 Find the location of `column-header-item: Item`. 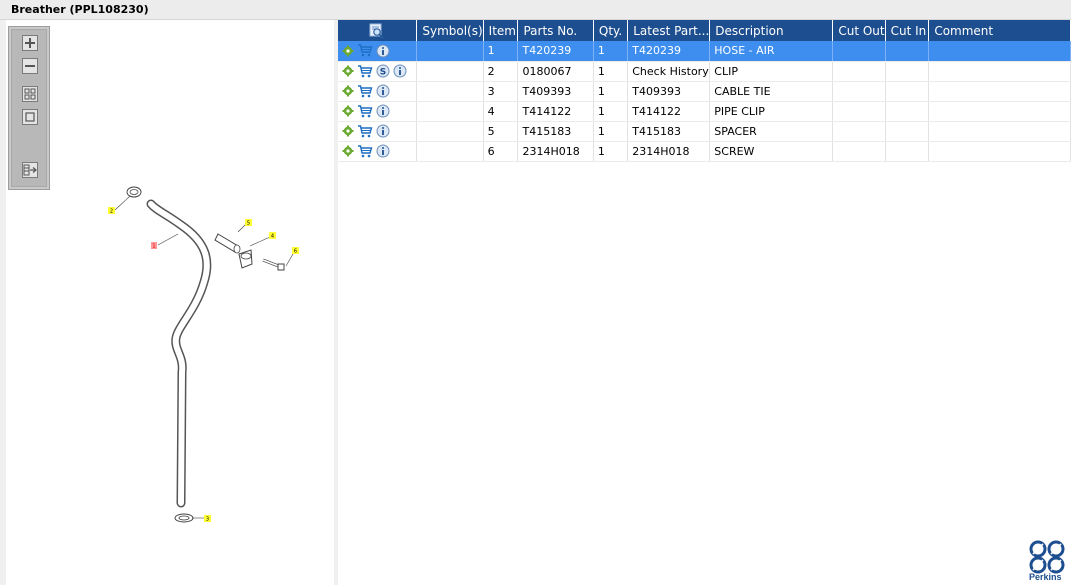

column-header-item: Item is located at coordinates (501, 30).